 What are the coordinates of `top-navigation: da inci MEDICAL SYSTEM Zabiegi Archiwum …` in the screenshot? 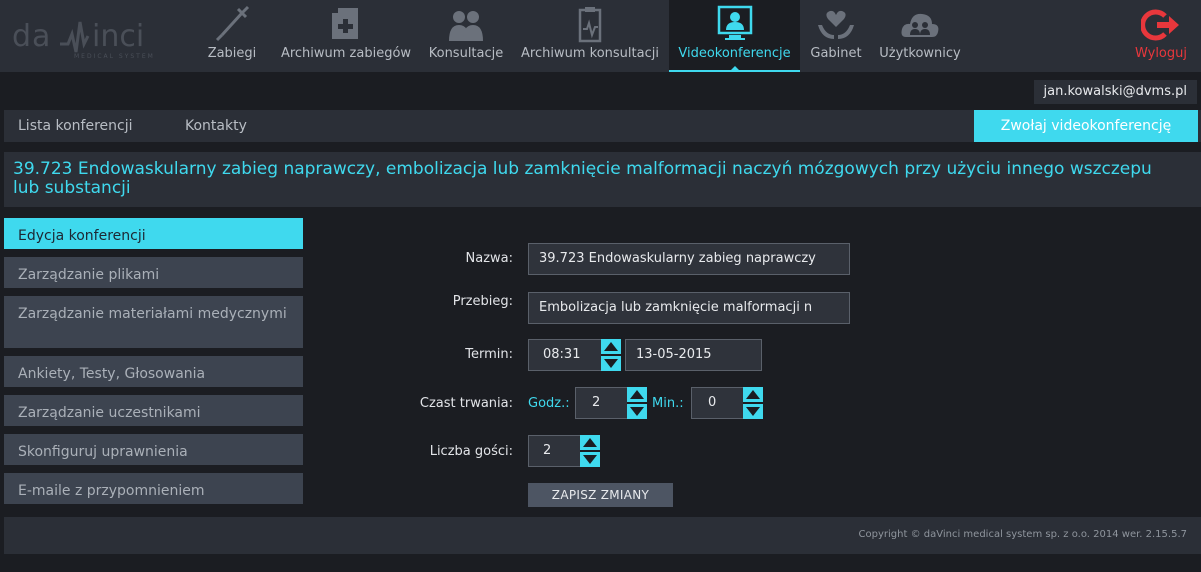 It's located at (600, 36).